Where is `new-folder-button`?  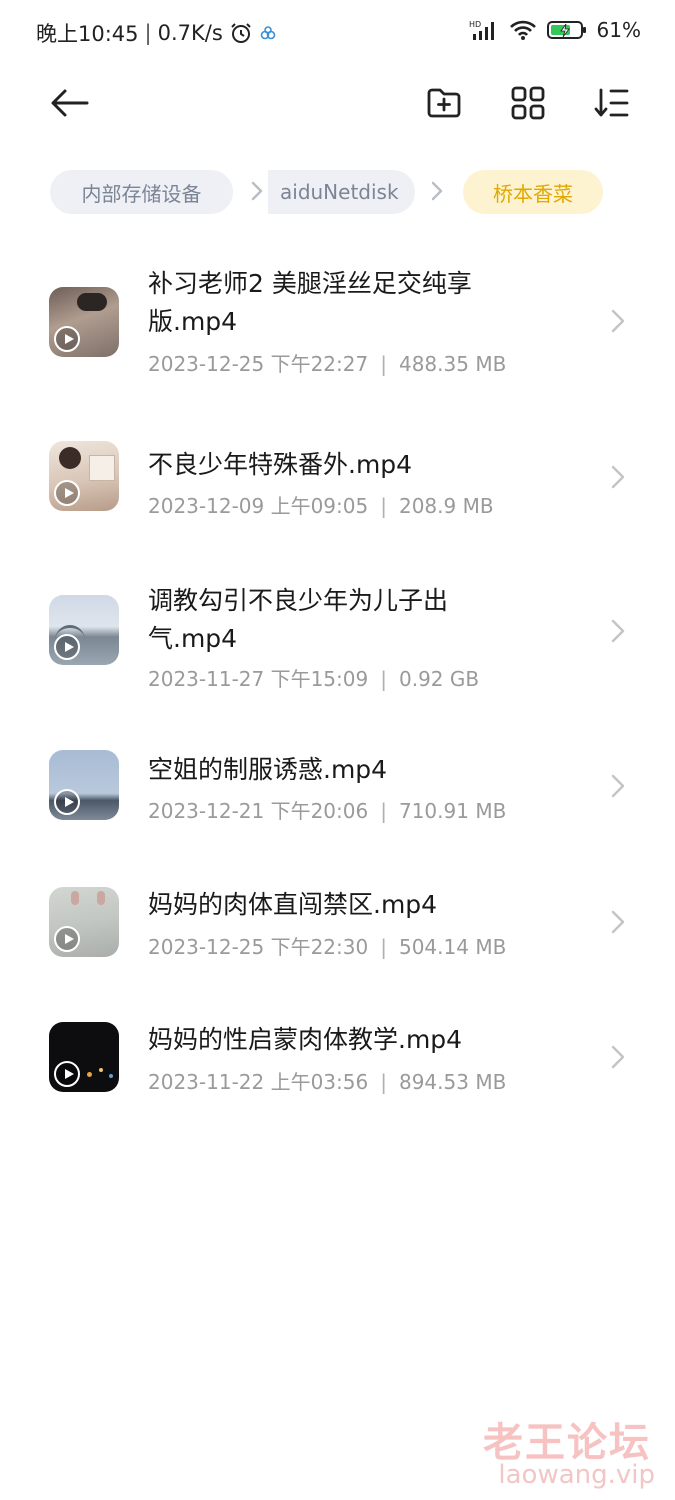
new-folder-button is located at coordinates (444, 103).